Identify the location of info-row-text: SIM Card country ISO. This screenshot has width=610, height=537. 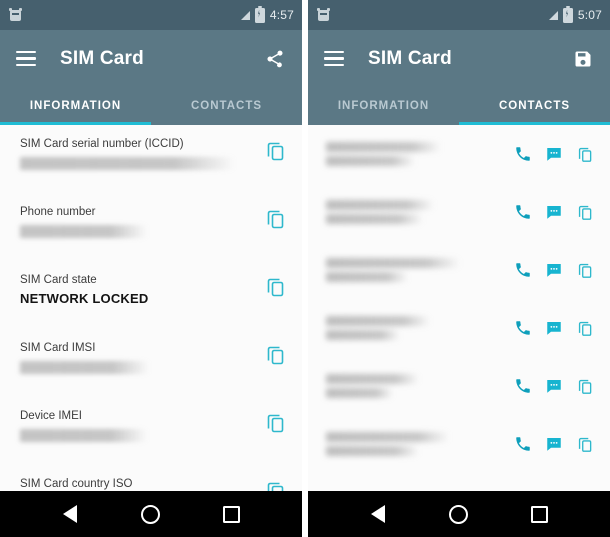
(142, 484).